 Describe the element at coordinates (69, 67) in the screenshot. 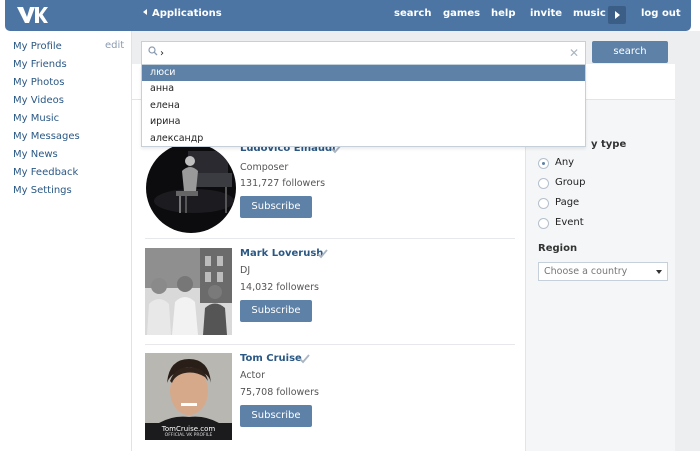

I see `sidebar-item-my-friends: My Friends` at that location.